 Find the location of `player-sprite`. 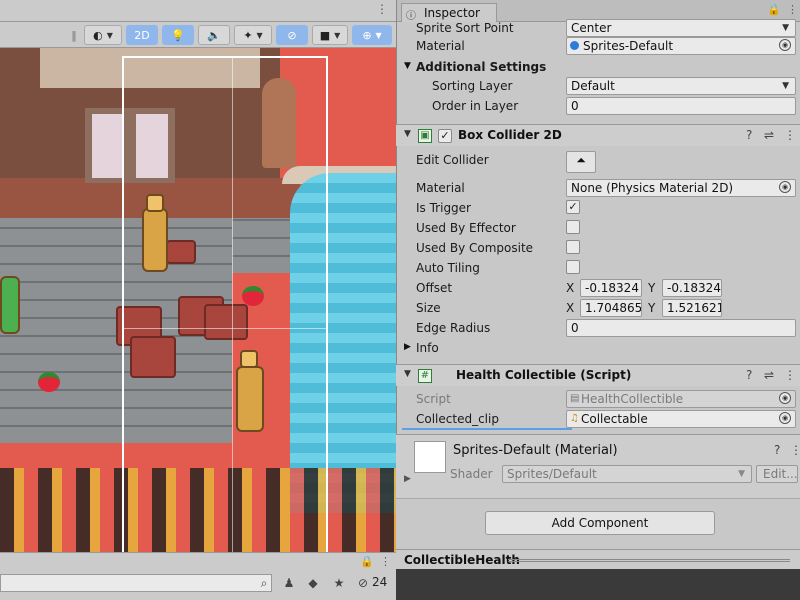

player-sprite is located at coordinates (10, 305).